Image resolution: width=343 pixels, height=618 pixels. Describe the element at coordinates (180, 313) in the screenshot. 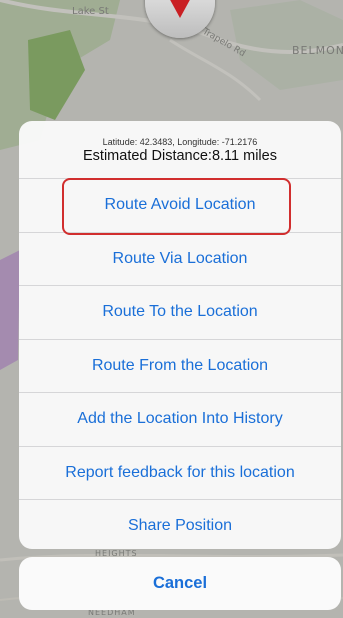

I see `route-to-location-button: Route To the Location` at that location.